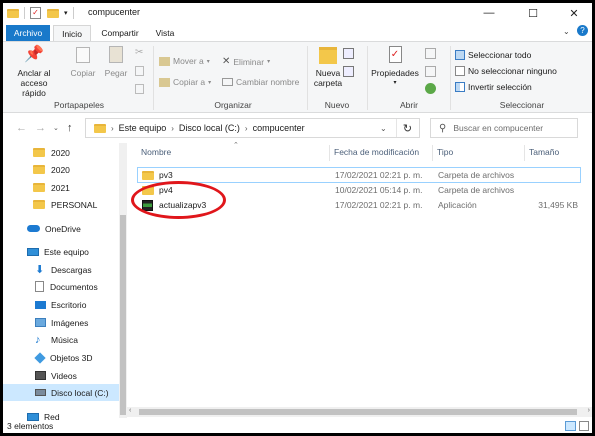  I want to click on column-header-nombre: Nombre, so click(232, 152).